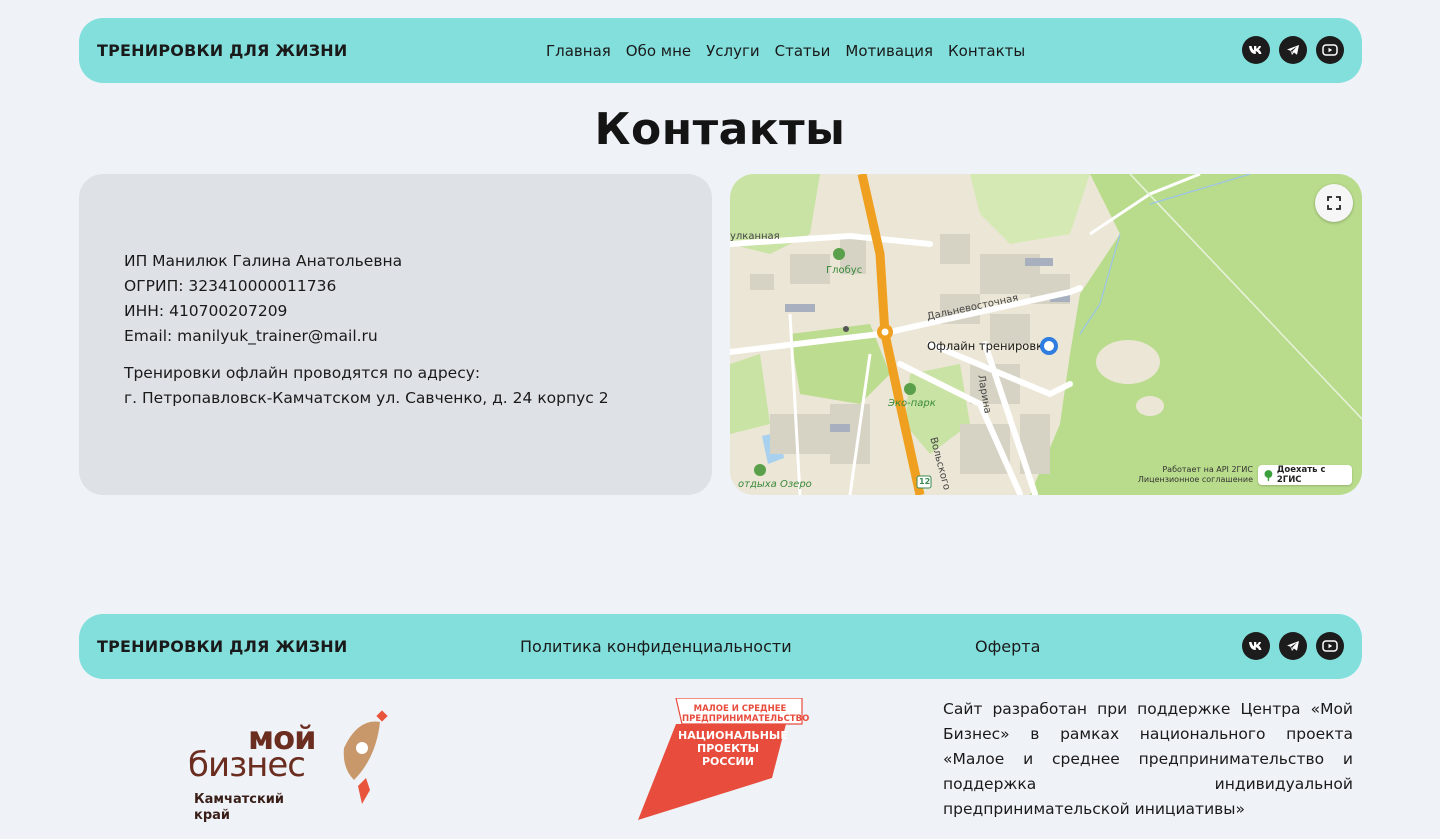  I want to click on entrepreneur-name: ИП Манилюк Галина Анатольевна, so click(263, 261).